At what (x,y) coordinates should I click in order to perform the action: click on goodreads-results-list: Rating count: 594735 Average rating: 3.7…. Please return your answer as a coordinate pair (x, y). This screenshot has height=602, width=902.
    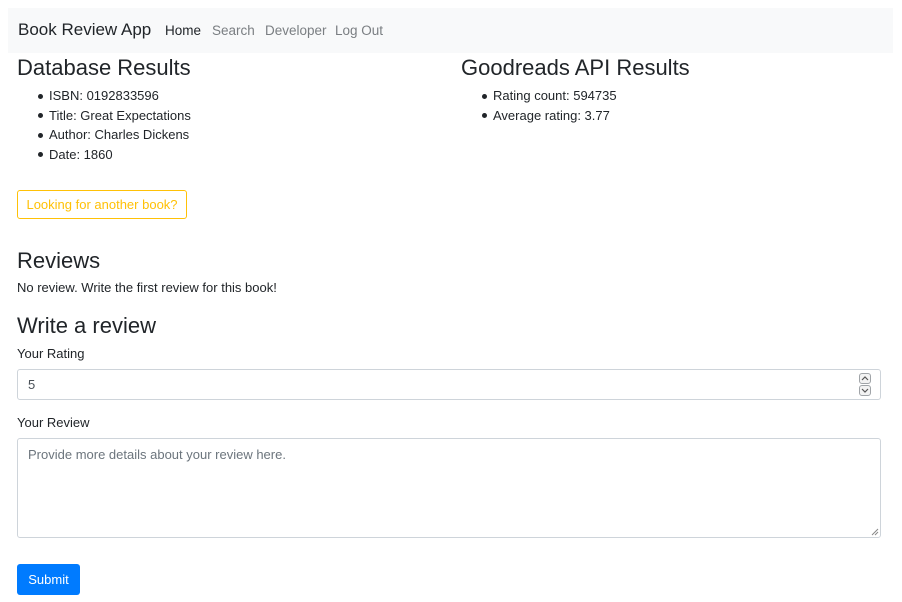
    Looking at the image, I should click on (539, 105).